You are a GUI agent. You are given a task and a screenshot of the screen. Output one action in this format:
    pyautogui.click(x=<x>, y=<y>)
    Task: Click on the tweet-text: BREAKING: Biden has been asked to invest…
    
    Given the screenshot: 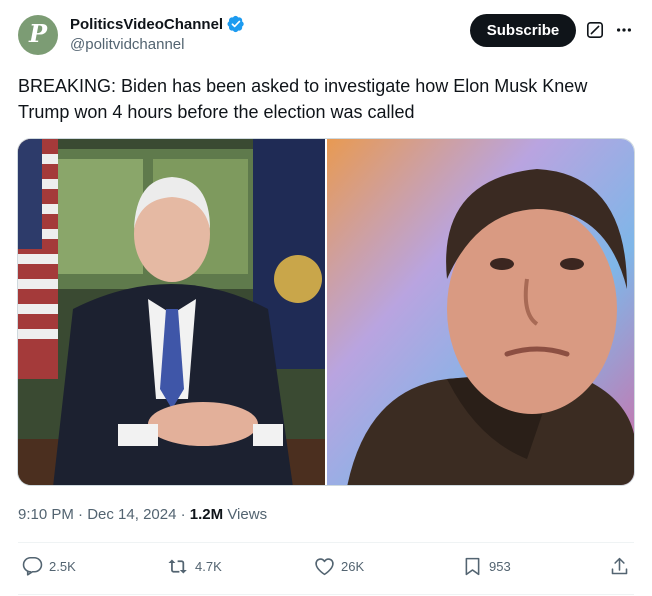 What is the action you would take?
    pyautogui.click(x=303, y=99)
    